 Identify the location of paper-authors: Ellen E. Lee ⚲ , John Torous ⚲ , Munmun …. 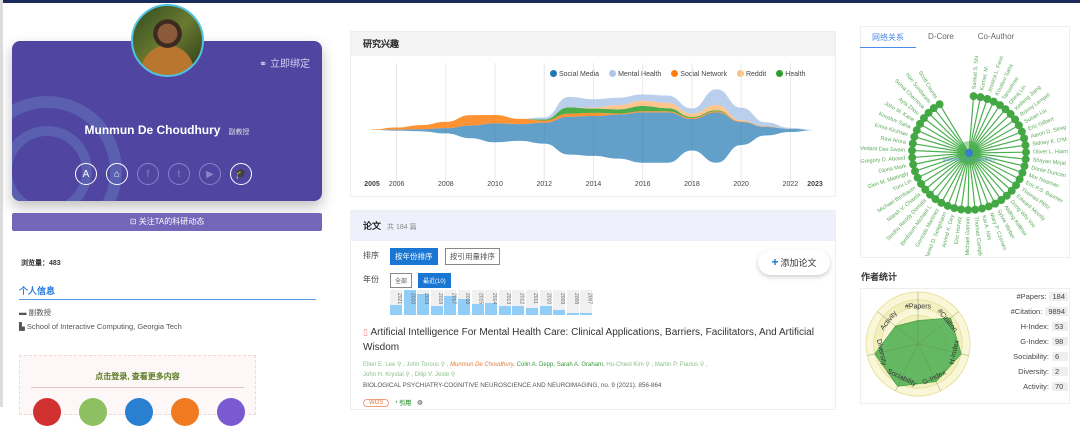
(535, 370).